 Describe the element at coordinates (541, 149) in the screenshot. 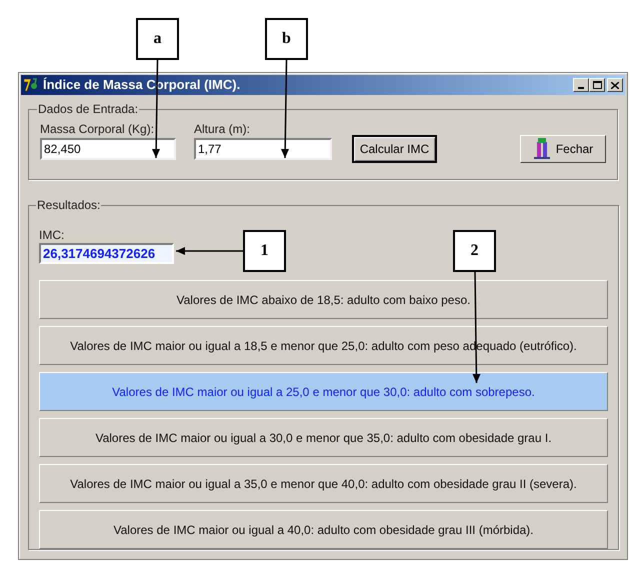

I see `door-exit-icon` at that location.